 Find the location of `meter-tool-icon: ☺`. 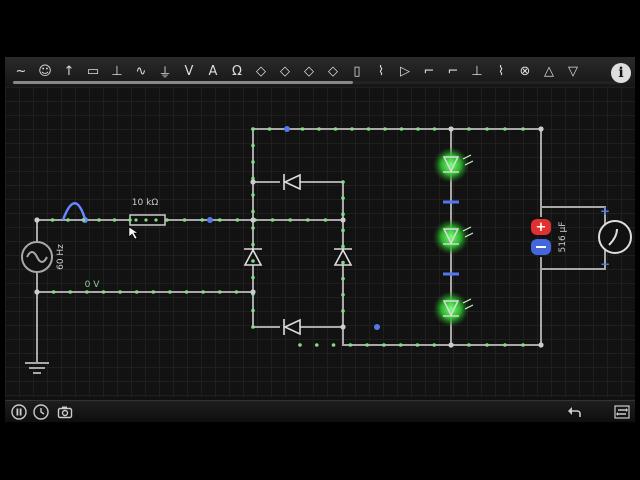

meter-tool-icon: ☺ is located at coordinates (45, 71).